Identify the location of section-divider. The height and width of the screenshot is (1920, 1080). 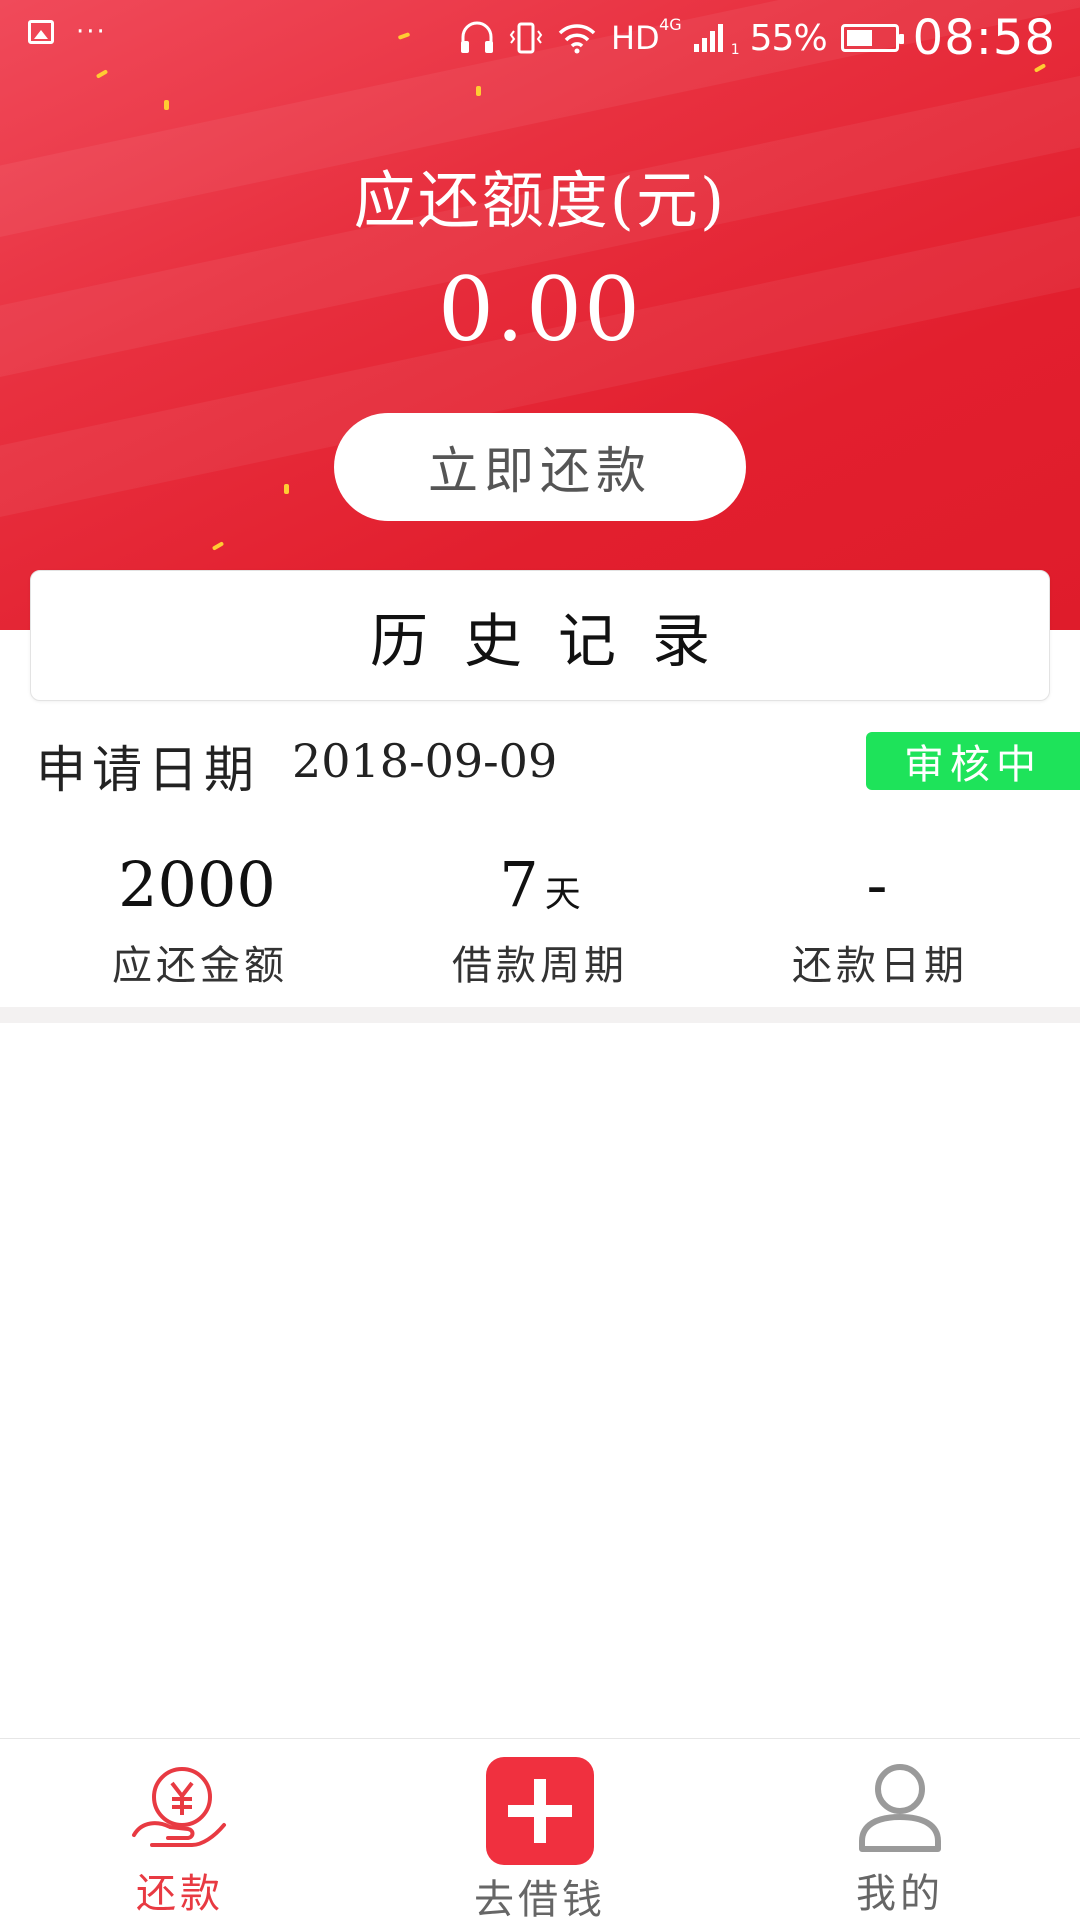
(540, 1015).